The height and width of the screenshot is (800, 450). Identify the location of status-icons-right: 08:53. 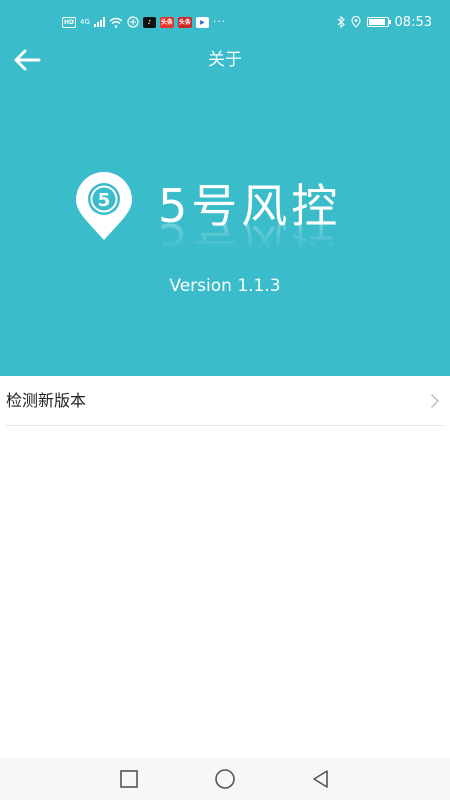
(384, 22).